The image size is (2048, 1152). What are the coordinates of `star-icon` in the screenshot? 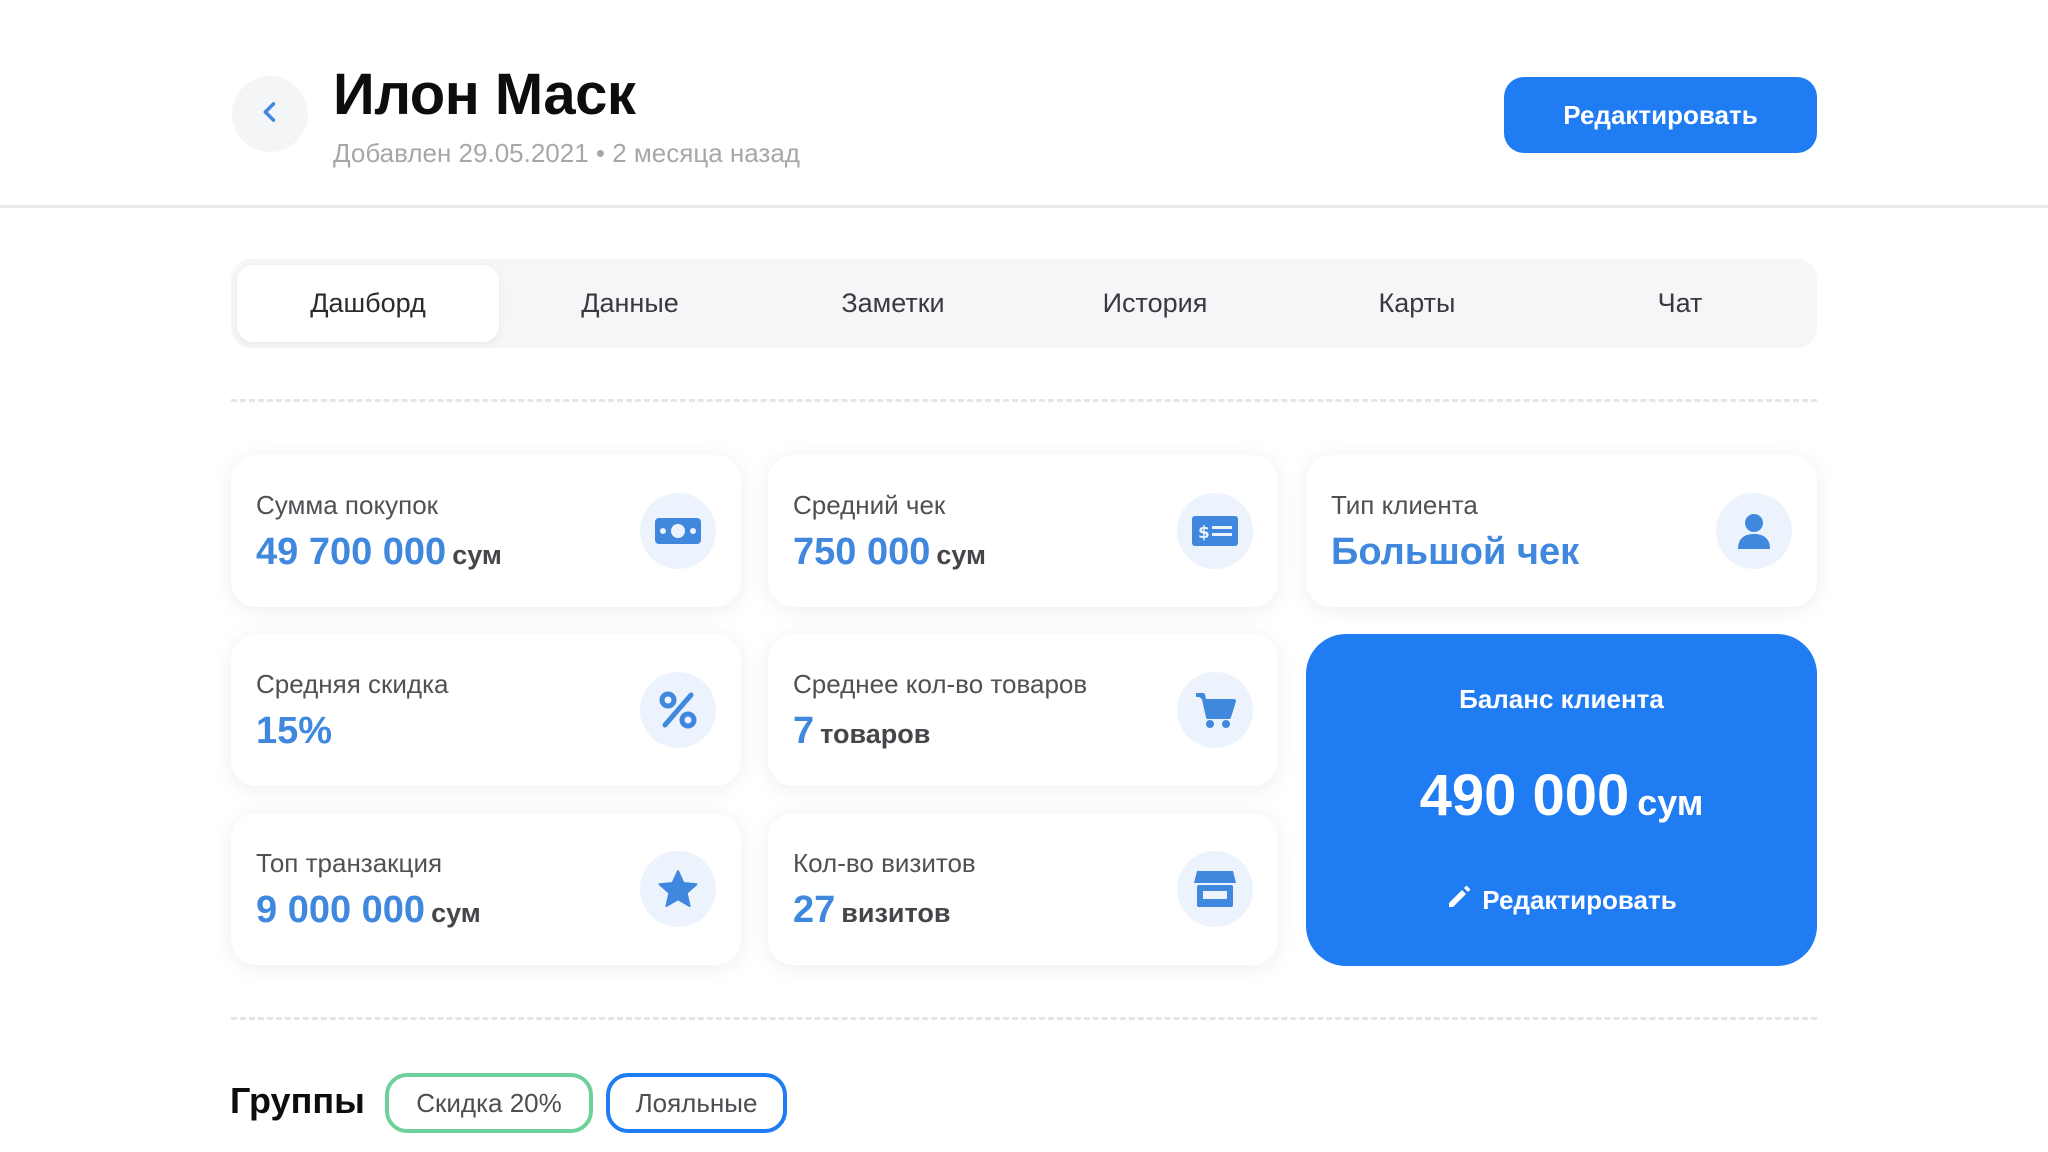 It's located at (678, 889).